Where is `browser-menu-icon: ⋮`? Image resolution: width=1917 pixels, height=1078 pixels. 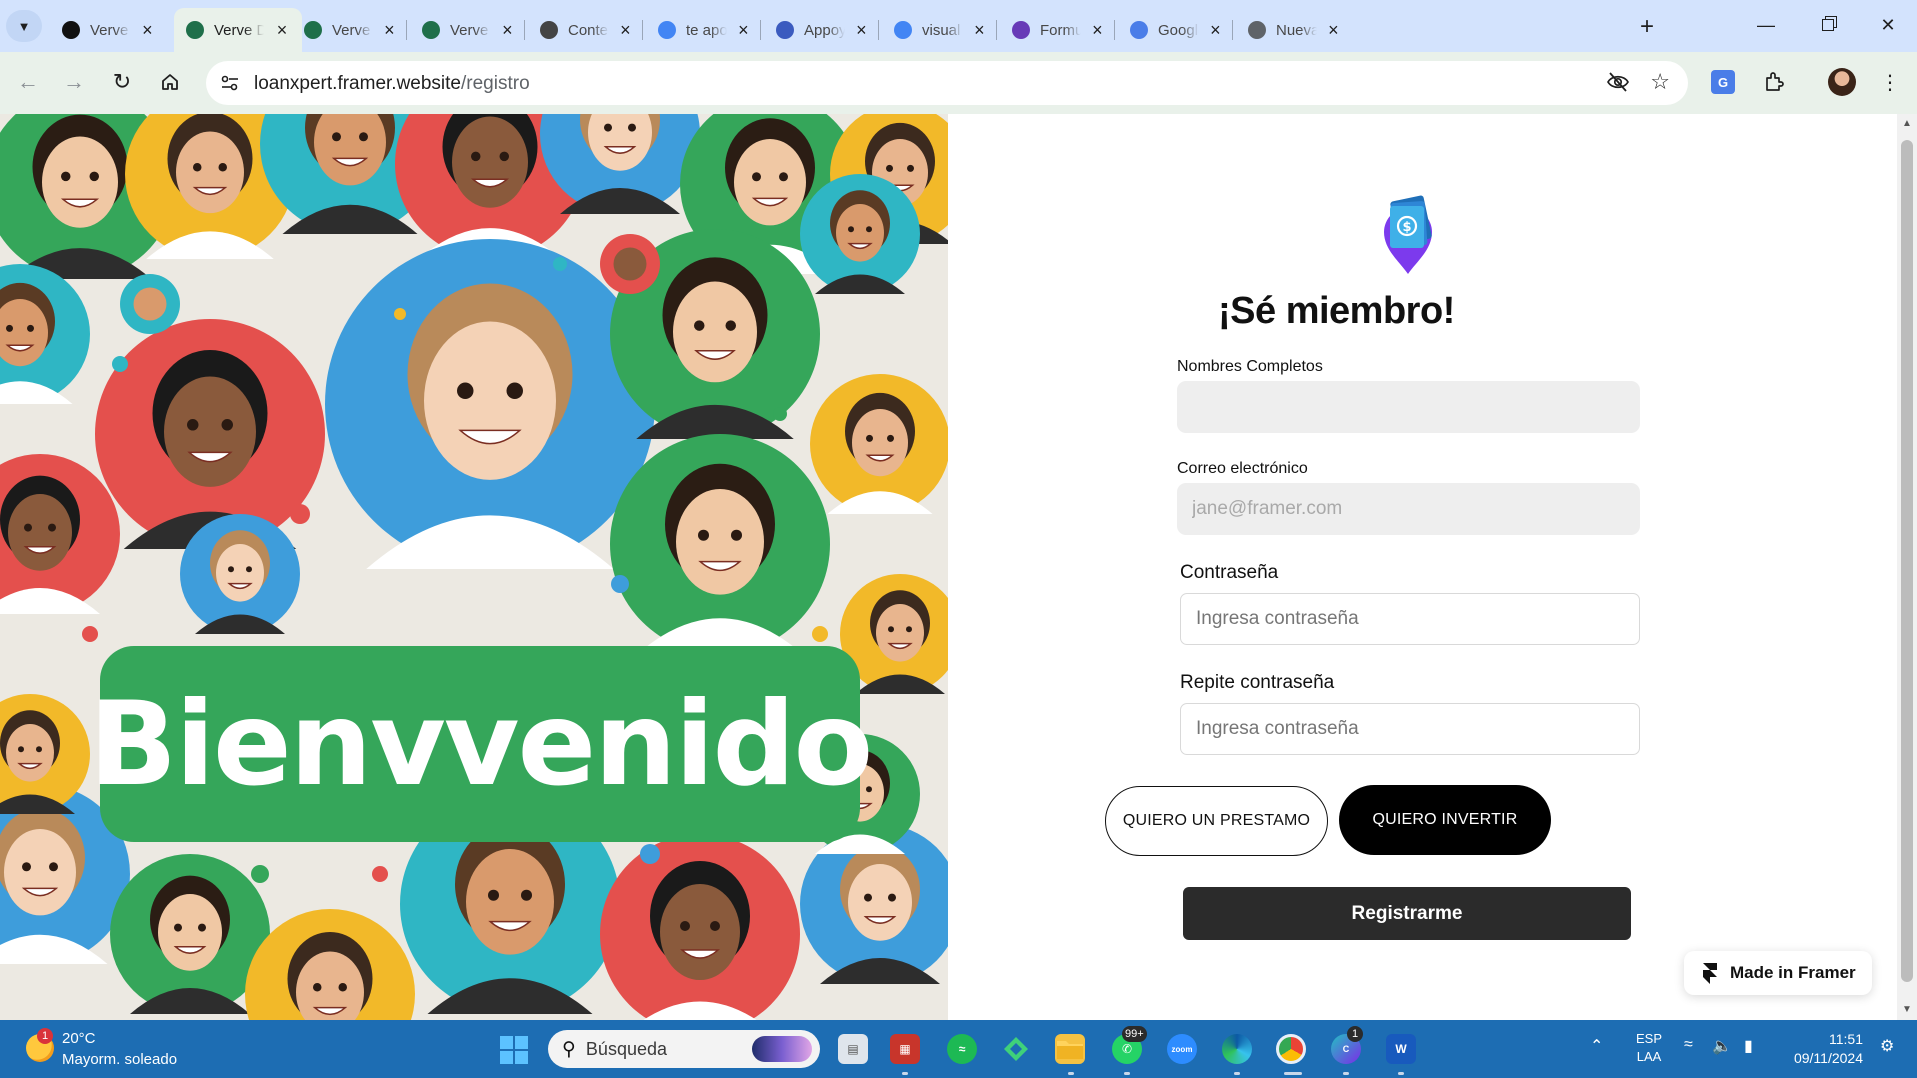 browser-menu-icon: ⋮ is located at coordinates (1890, 82).